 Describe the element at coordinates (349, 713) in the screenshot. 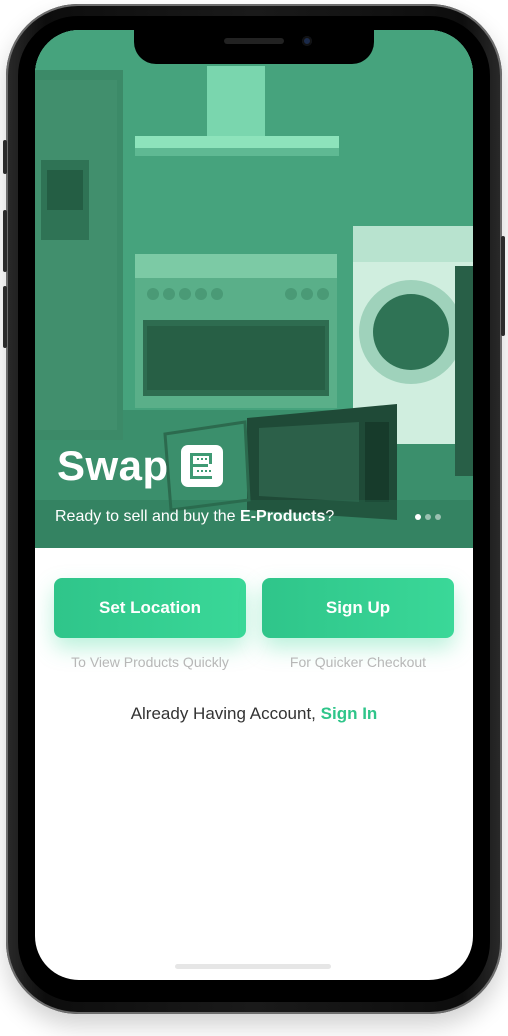

I see `sign-in-link: Sign In` at that location.